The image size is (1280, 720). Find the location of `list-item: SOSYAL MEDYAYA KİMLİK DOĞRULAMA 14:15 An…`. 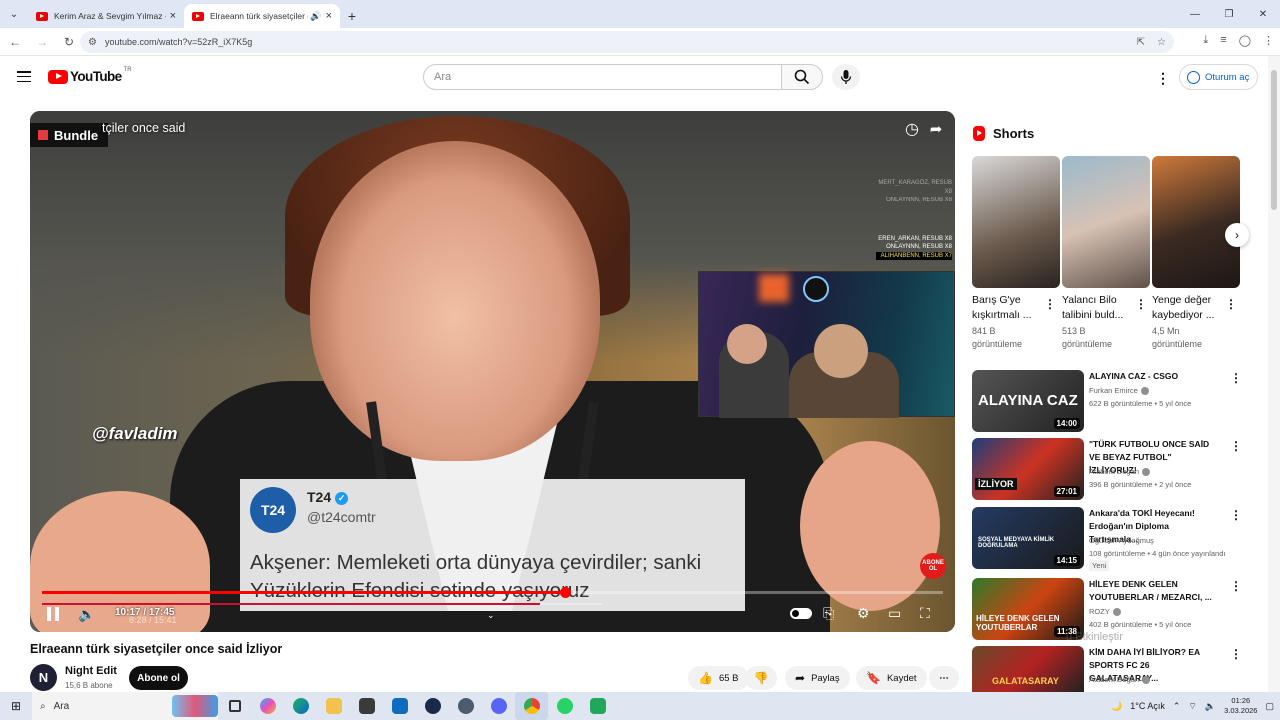

list-item: SOSYAL MEDYAYA KİMLİK DOĞRULAMA 14:15 An… is located at coordinates (1117, 539).